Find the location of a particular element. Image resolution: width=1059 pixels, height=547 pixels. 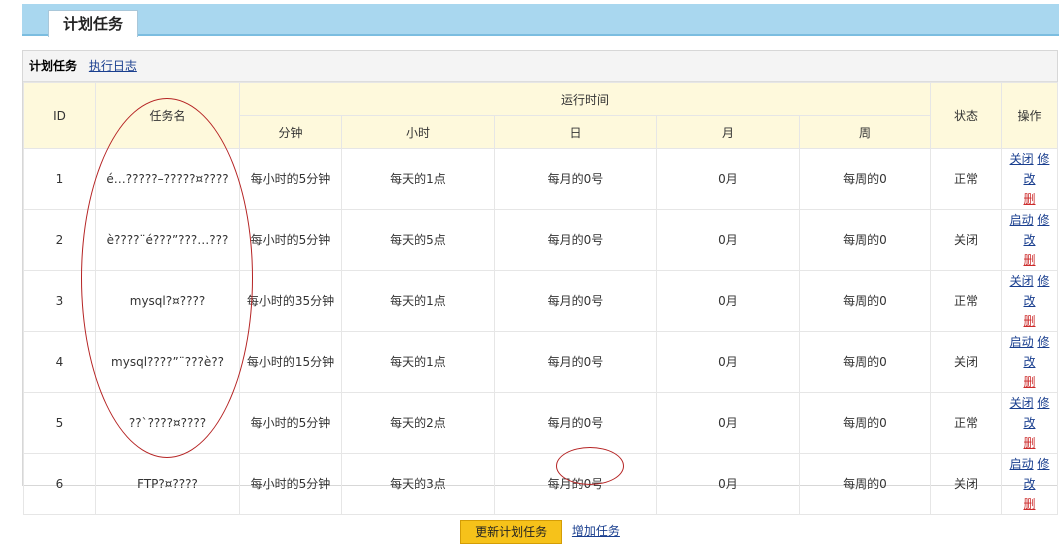

header-hour: 小时 is located at coordinates (418, 132).